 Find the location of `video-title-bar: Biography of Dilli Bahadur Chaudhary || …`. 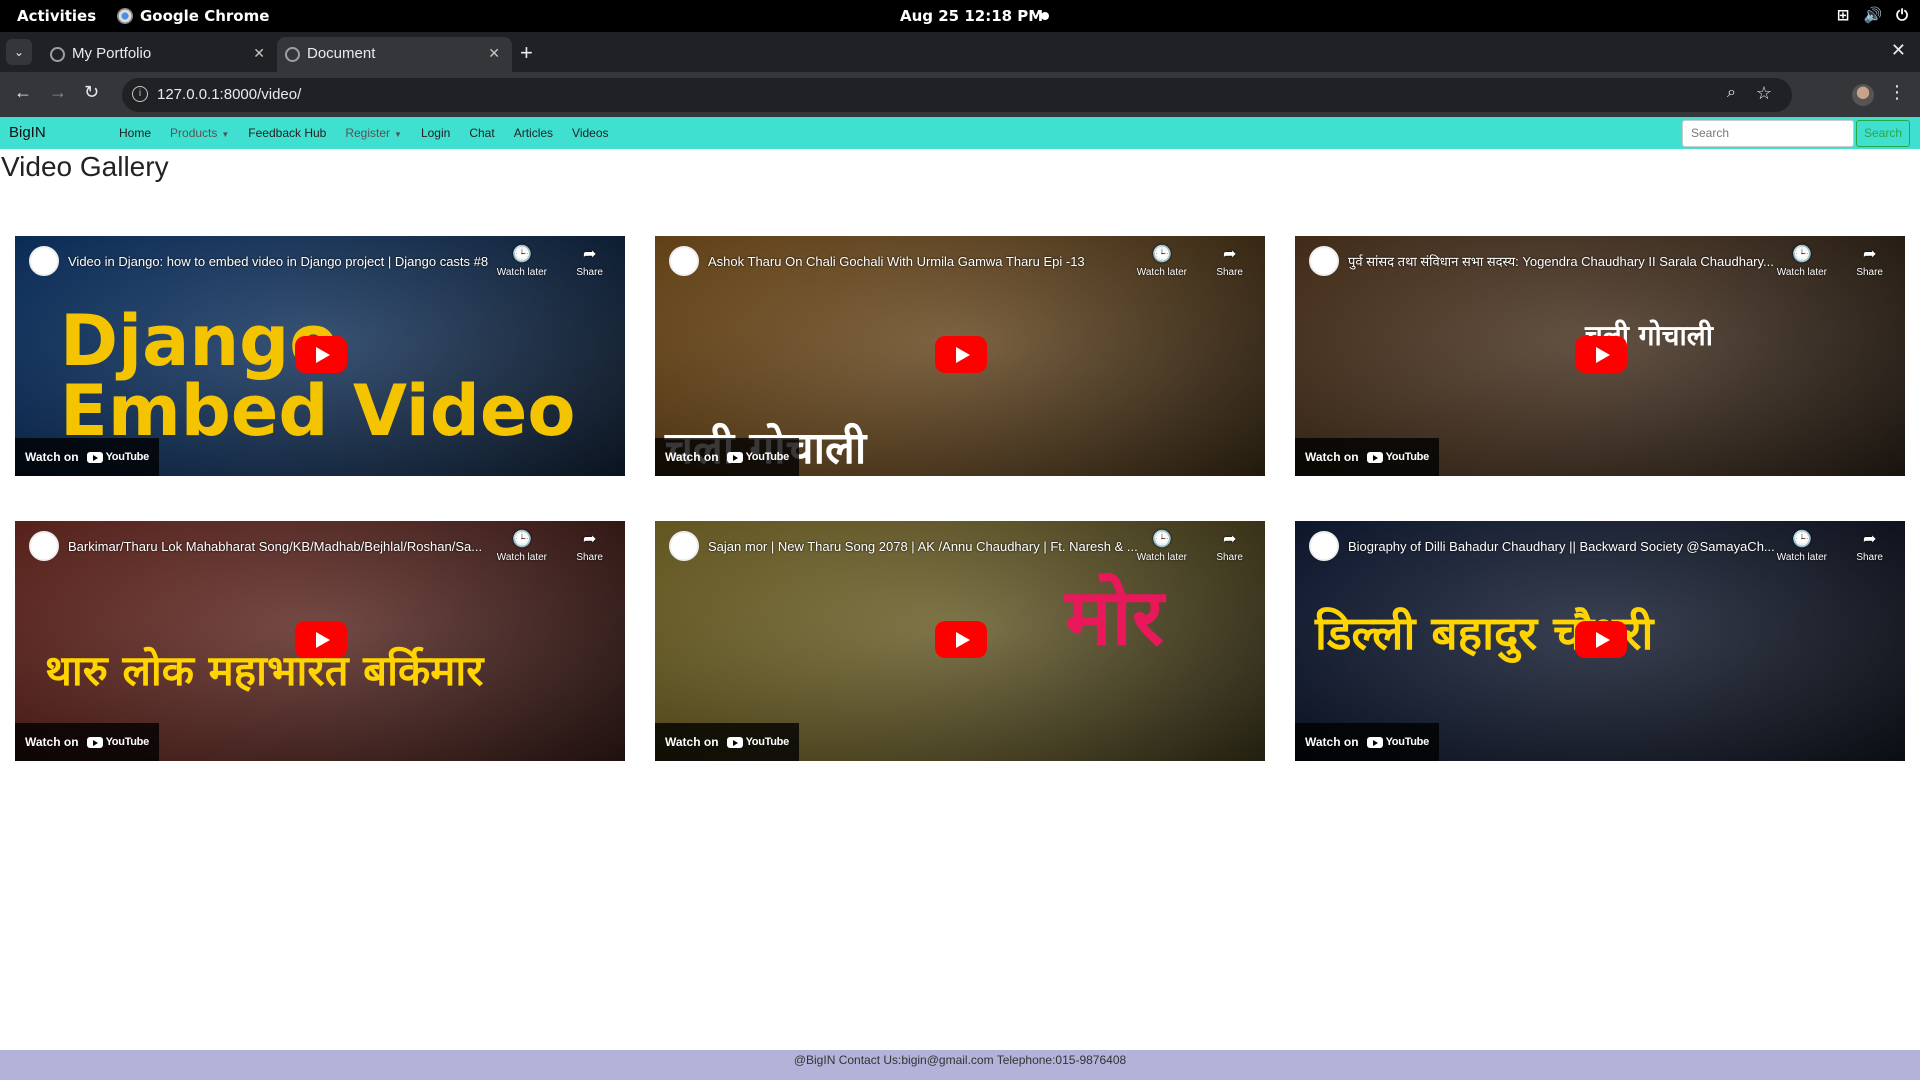

video-title-bar: Biography of Dilli Bahadur Chaudhary || … is located at coordinates (1566, 546).